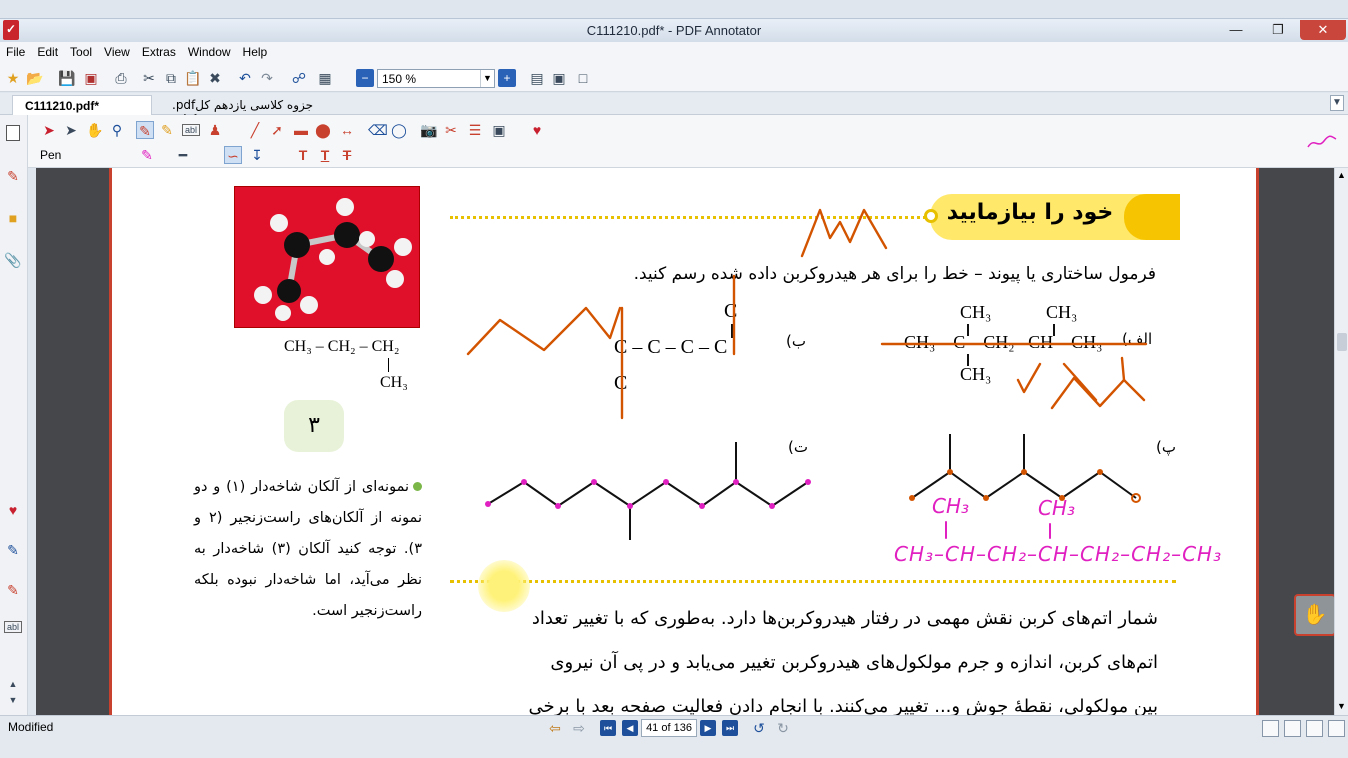  Describe the element at coordinates (215, 78) in the screenshot. I see `delete-icon: ✖` at that location.